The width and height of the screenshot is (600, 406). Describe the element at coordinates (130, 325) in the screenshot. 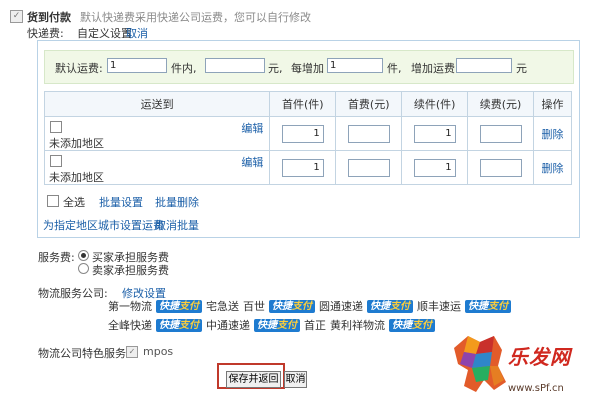

I see `carrier-name: 全峰快递` at that location.